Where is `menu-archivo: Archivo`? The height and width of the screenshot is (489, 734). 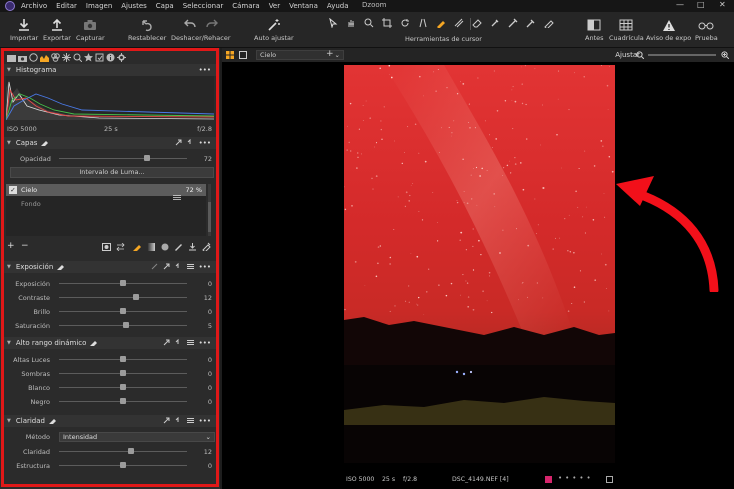 menu-archivo: Archivo is located at coordinates (34, 6).